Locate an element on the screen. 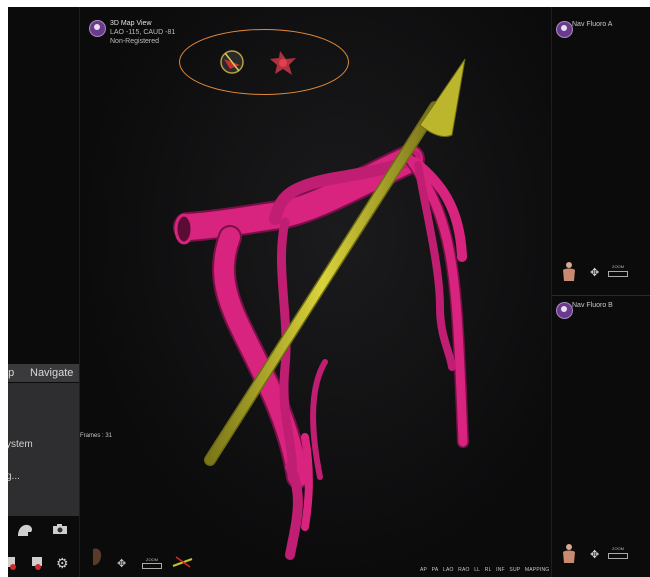 This screenshot has width=650, height=577. frames-label: Frames : 31 is located at coordinates (96, 436).